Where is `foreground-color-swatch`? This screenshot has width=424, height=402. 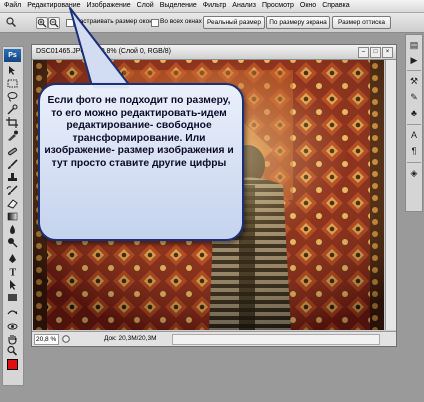
foreground-color-swatch is located at coordinates (12, 364).